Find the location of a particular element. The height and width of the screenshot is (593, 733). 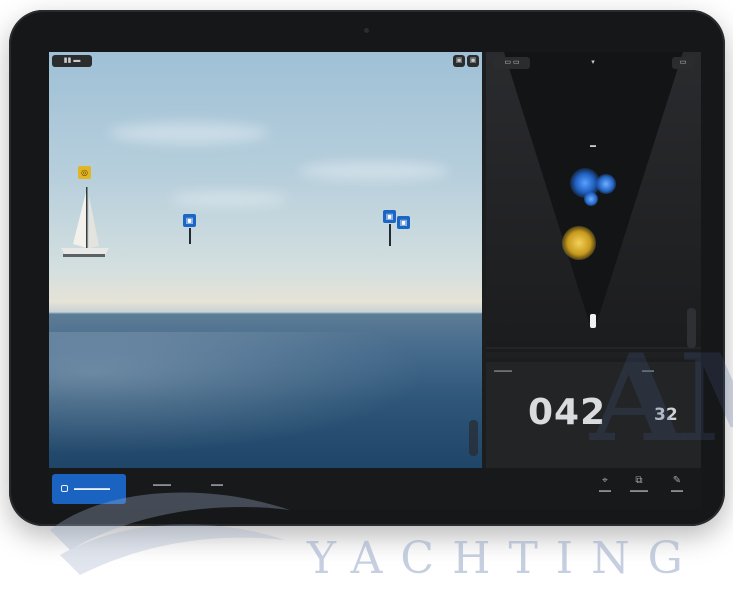

sailboat-illustration is located at coordinates (85, 222).